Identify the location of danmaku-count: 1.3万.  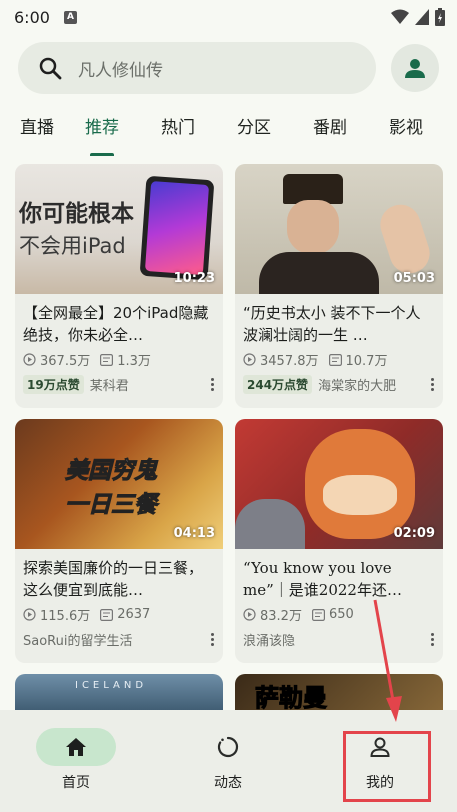
(134, 361).